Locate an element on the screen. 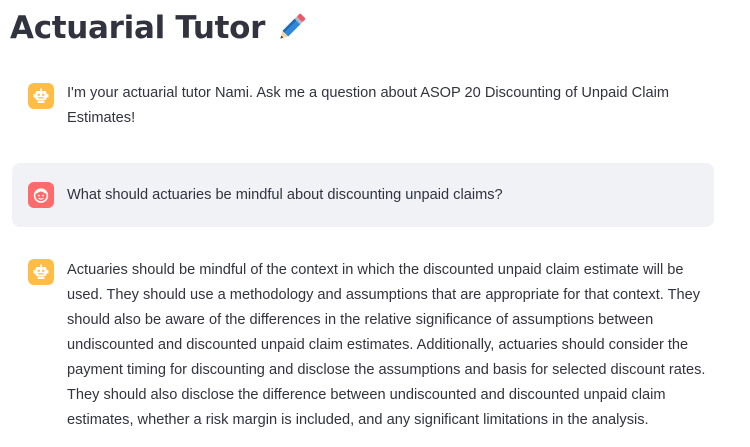 The width and height of the screenshot is (750, 447). pencil-icon is located at coordinates (293, 26).